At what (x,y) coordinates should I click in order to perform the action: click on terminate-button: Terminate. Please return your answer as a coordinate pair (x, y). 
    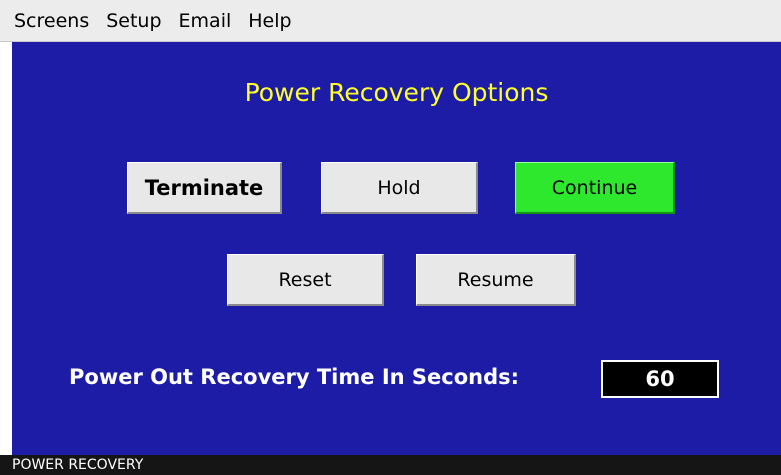
    Looking at the image, I should click on (204, 188).